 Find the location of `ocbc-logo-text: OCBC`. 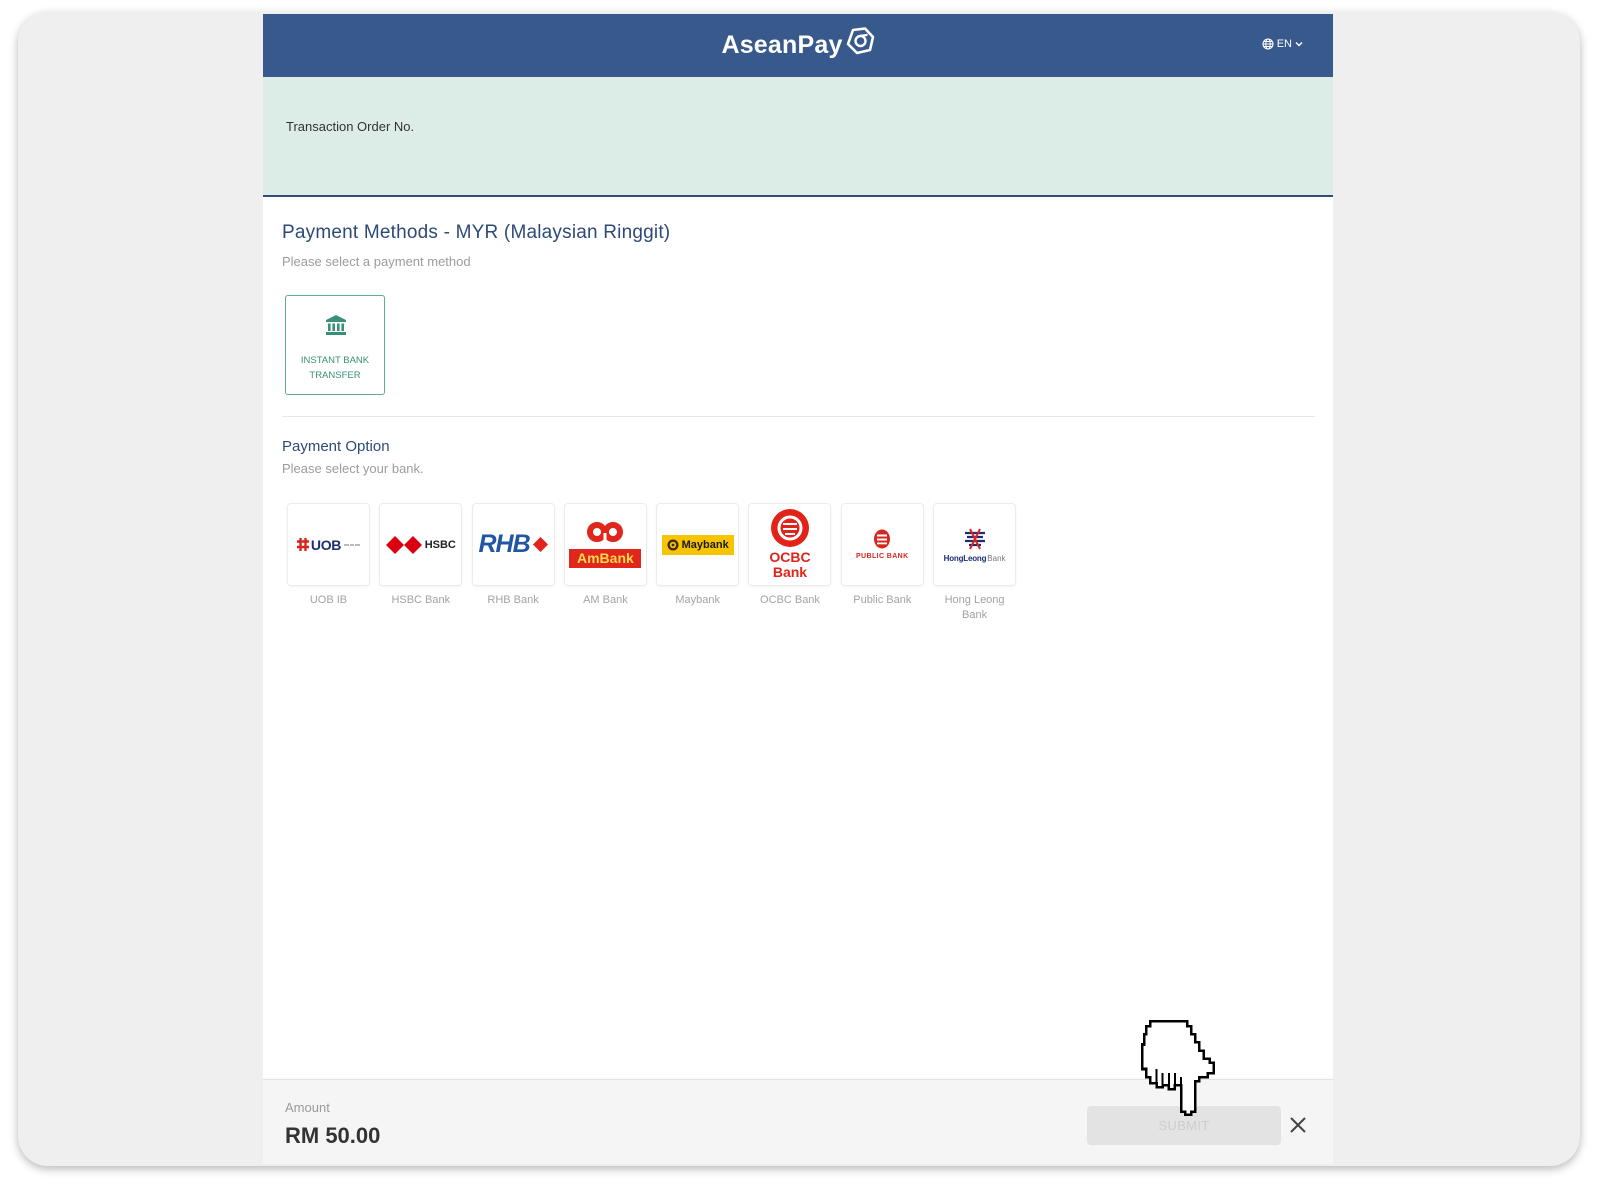

ocbc-logo-text: OCBC is located at coordinates (790, 557).